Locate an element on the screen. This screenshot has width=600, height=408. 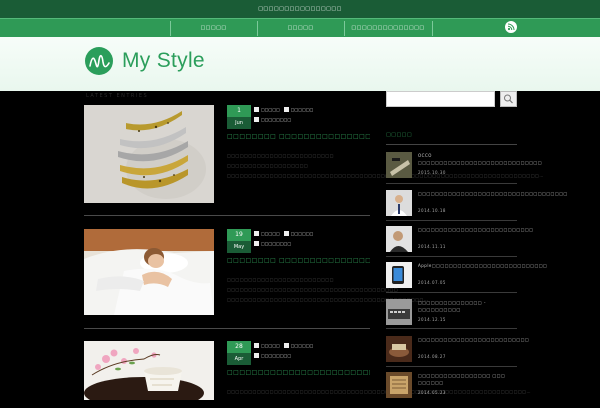
logo-mark-icon is located at coordinates (99, 61).